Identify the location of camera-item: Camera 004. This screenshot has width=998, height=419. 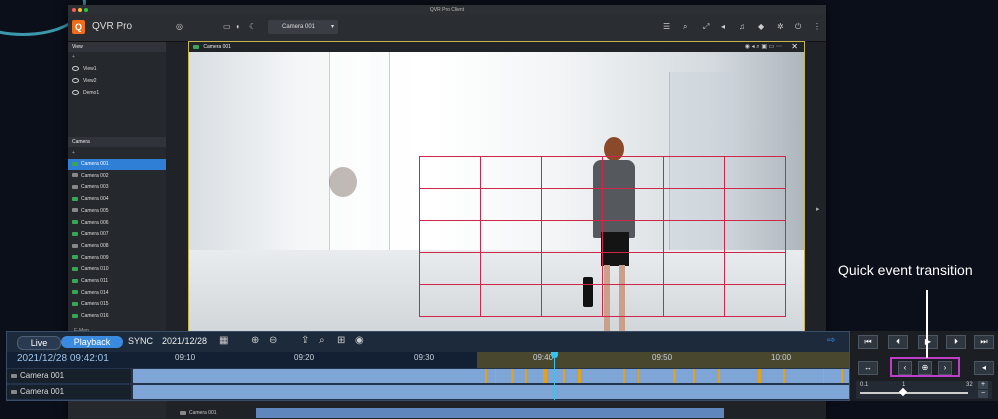
(117, 199).